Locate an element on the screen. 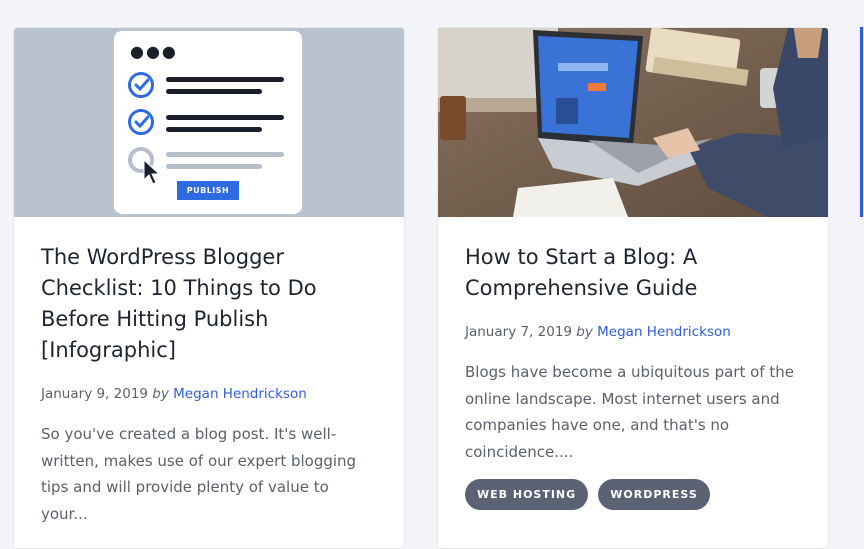 This screenshot has height=549, width=864. post-card-partial is located at coordinates (861, 122).